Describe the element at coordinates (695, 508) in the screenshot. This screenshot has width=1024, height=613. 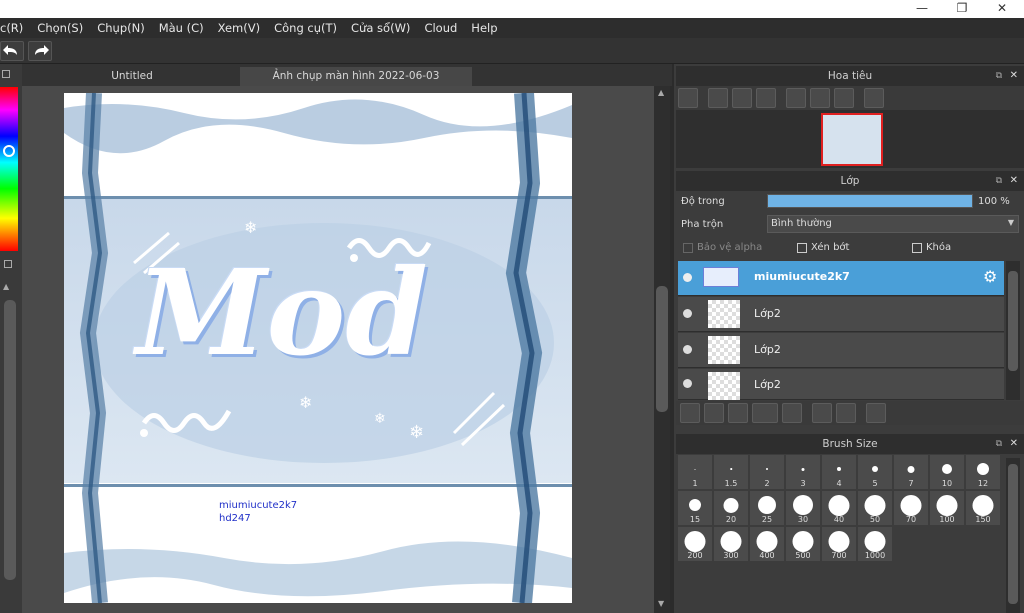
I see `brush-size-cell: 15` at that location.